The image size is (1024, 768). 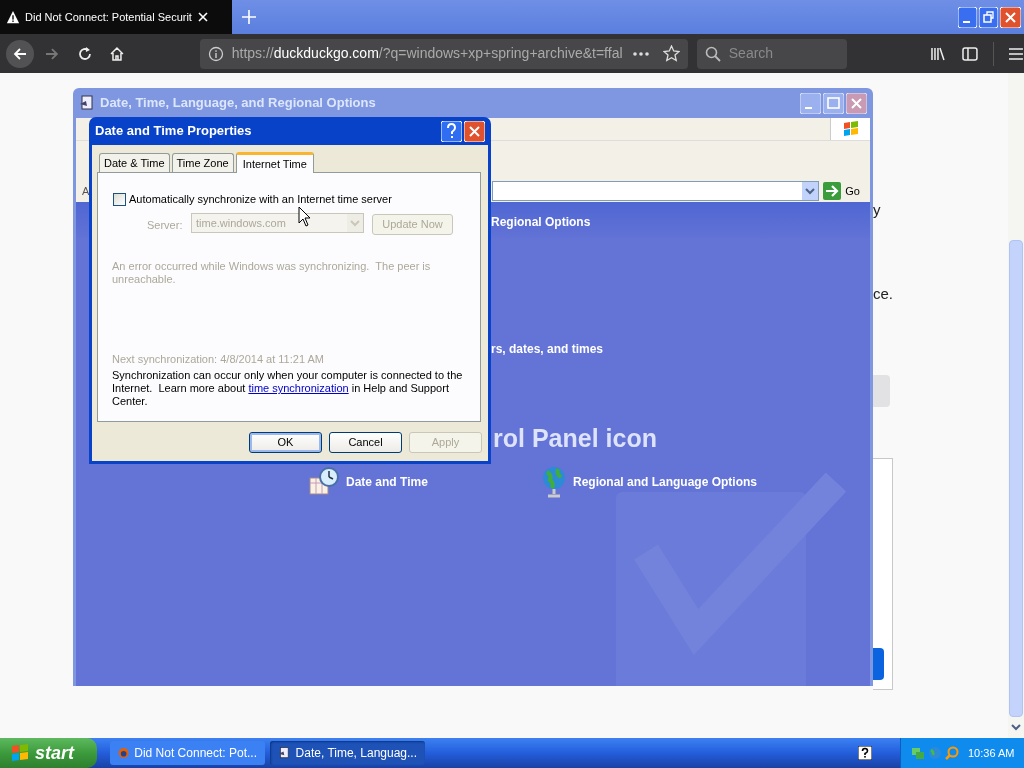 I want to click on arrow-right-icon, so click(x=832, y=191).